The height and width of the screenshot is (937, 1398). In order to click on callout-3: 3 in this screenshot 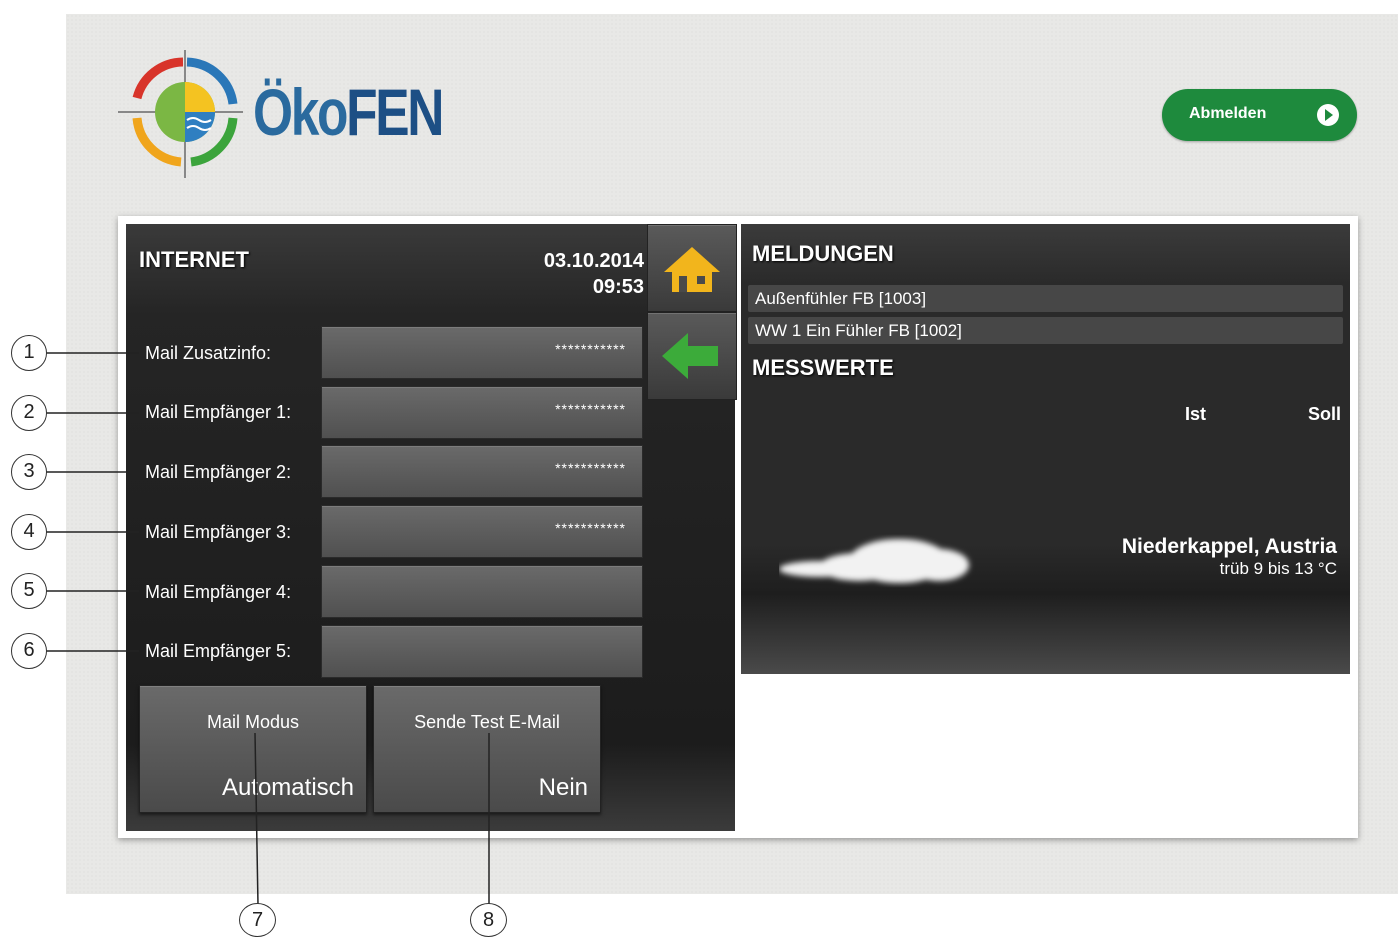, I will do `click(29, 472)`.